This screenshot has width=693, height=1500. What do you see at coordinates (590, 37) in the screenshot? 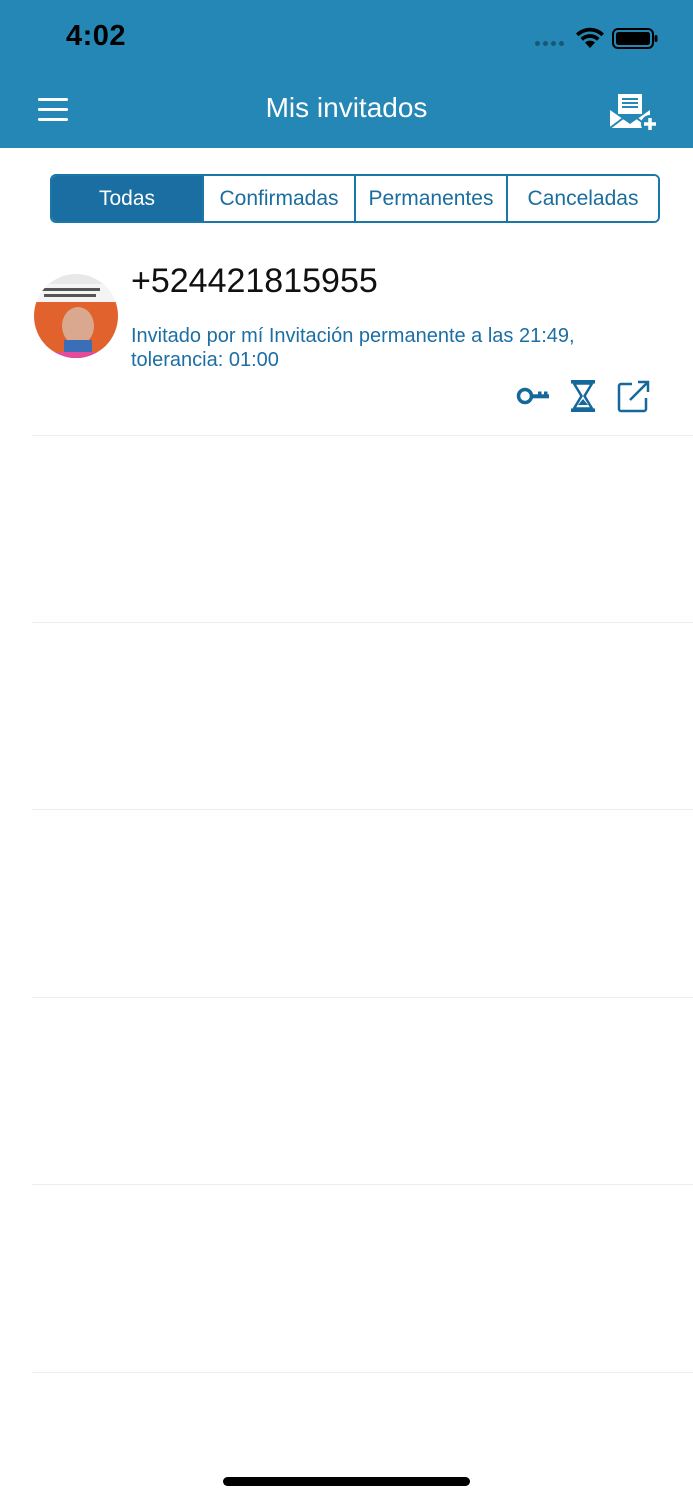
I see `wifi-icon` at bounding box center [590, 37].